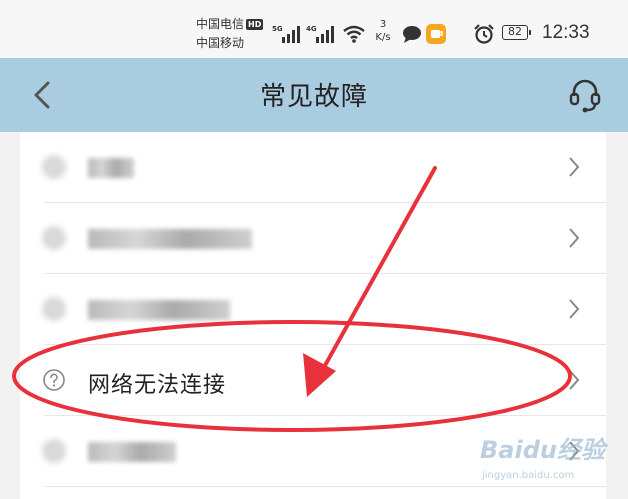 This screenshot has height=499, width=628. Describe the element at coordinates (220, 43) in the screenshot. I see `carrier-2: 中国移动` at that location.